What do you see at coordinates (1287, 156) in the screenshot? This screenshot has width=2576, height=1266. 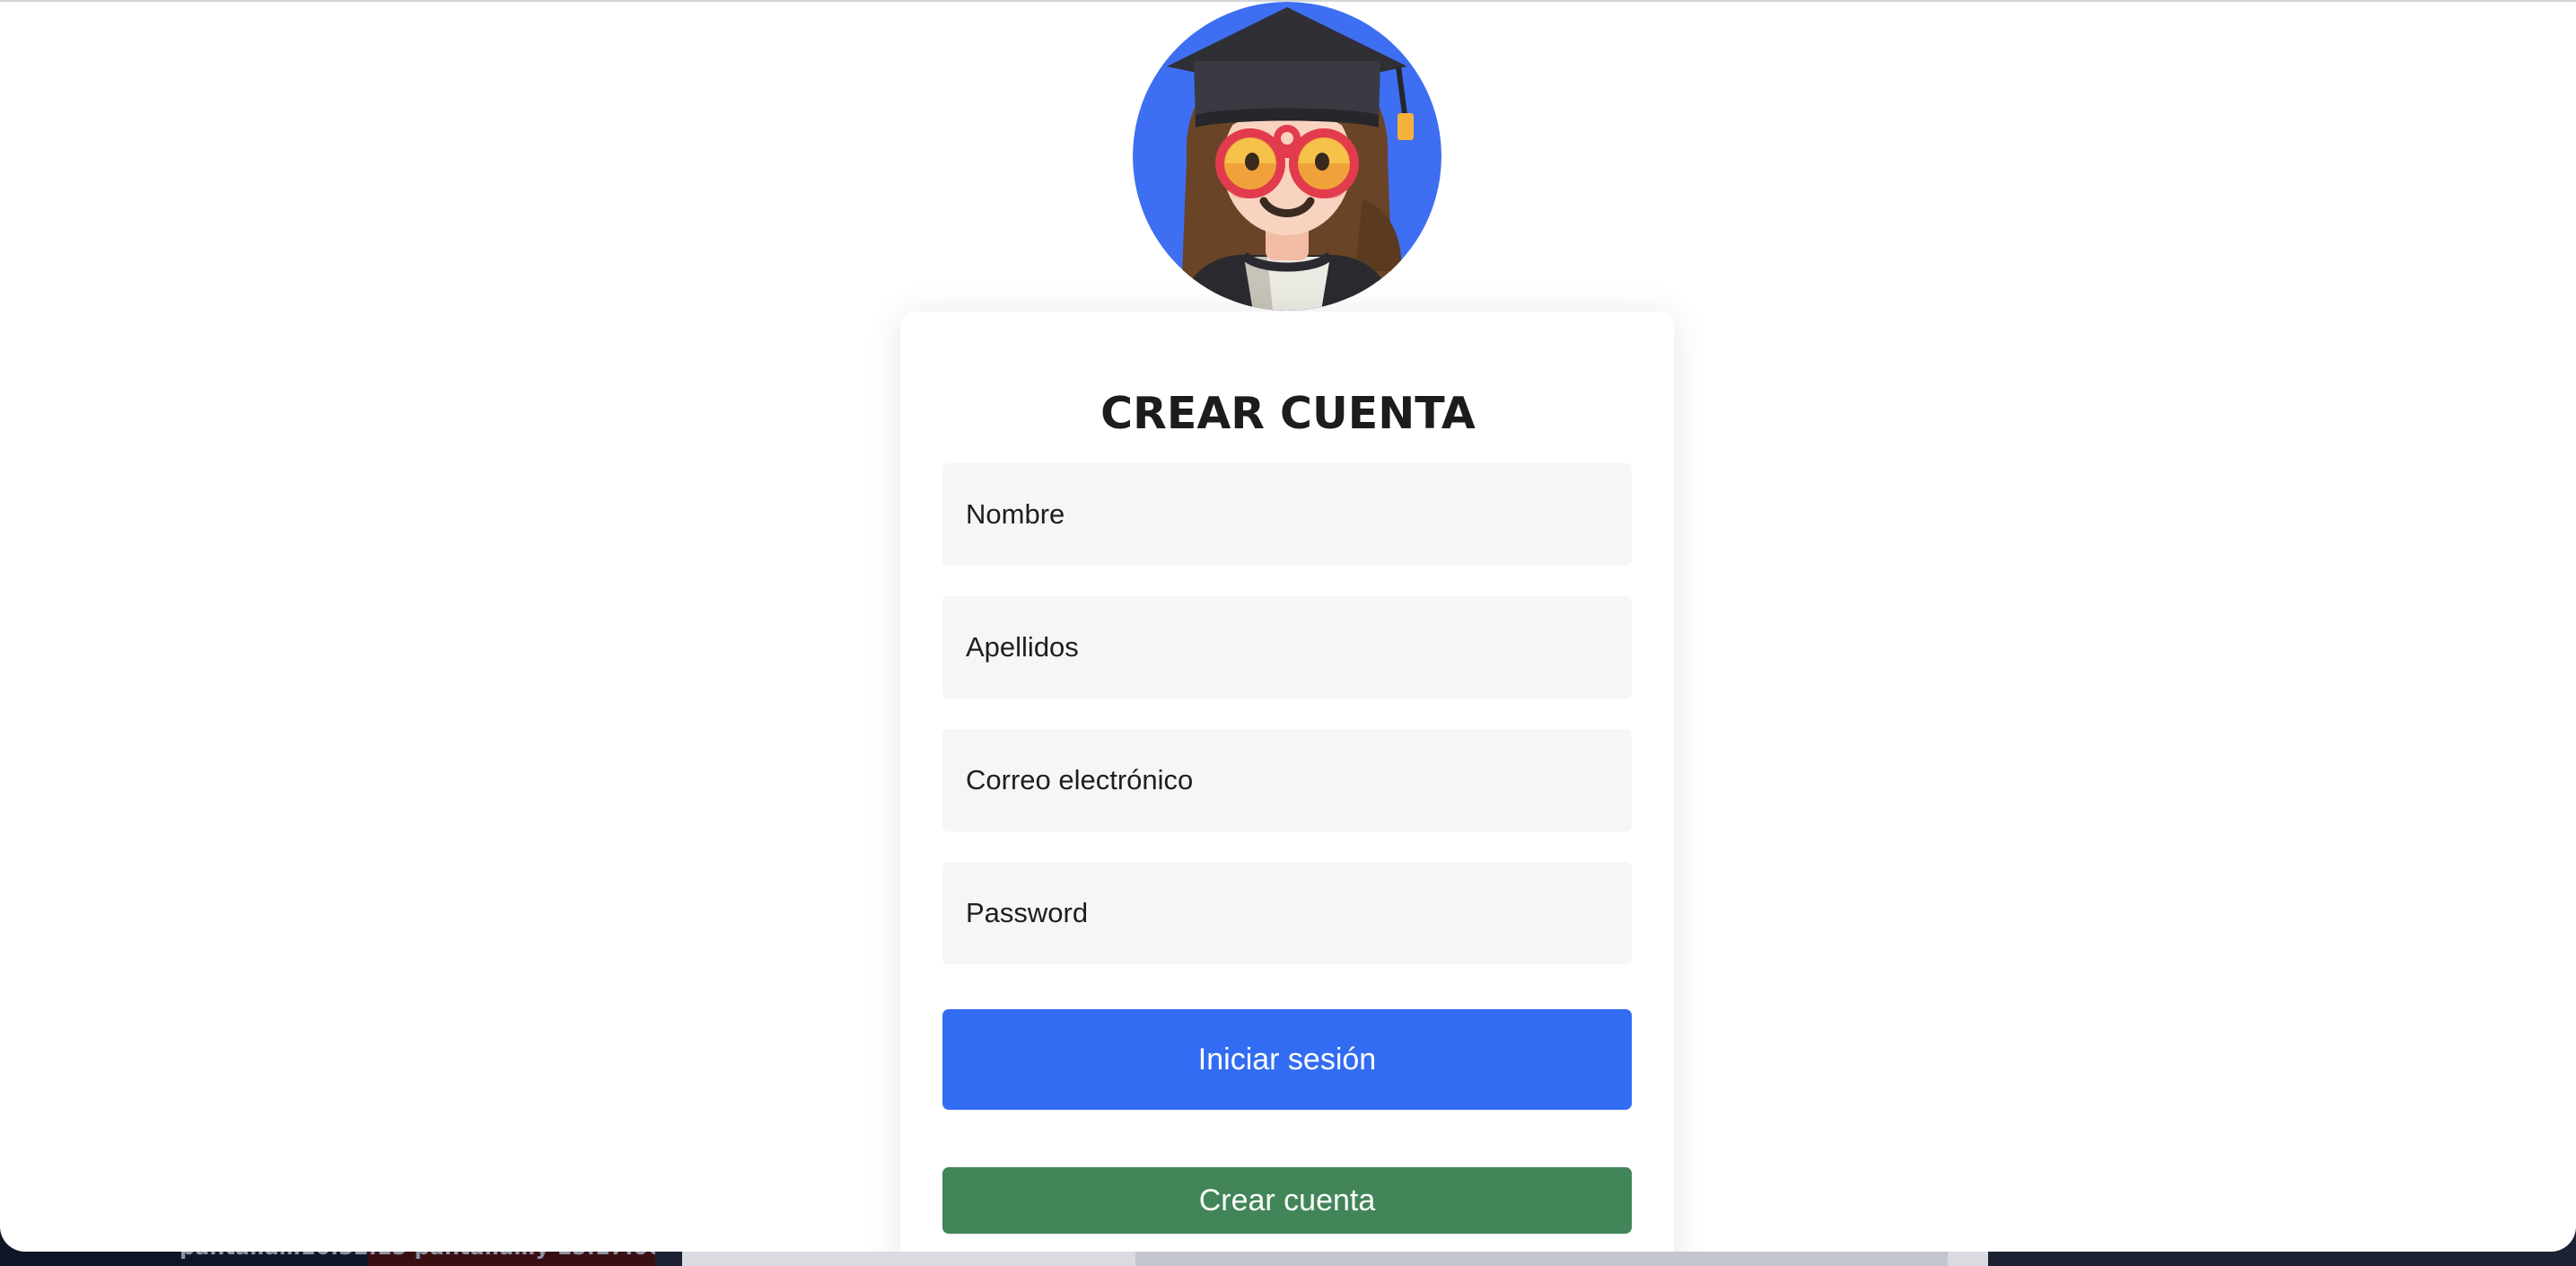 I see `graduate-avatar-icon` at bounding box center [1287, 156].